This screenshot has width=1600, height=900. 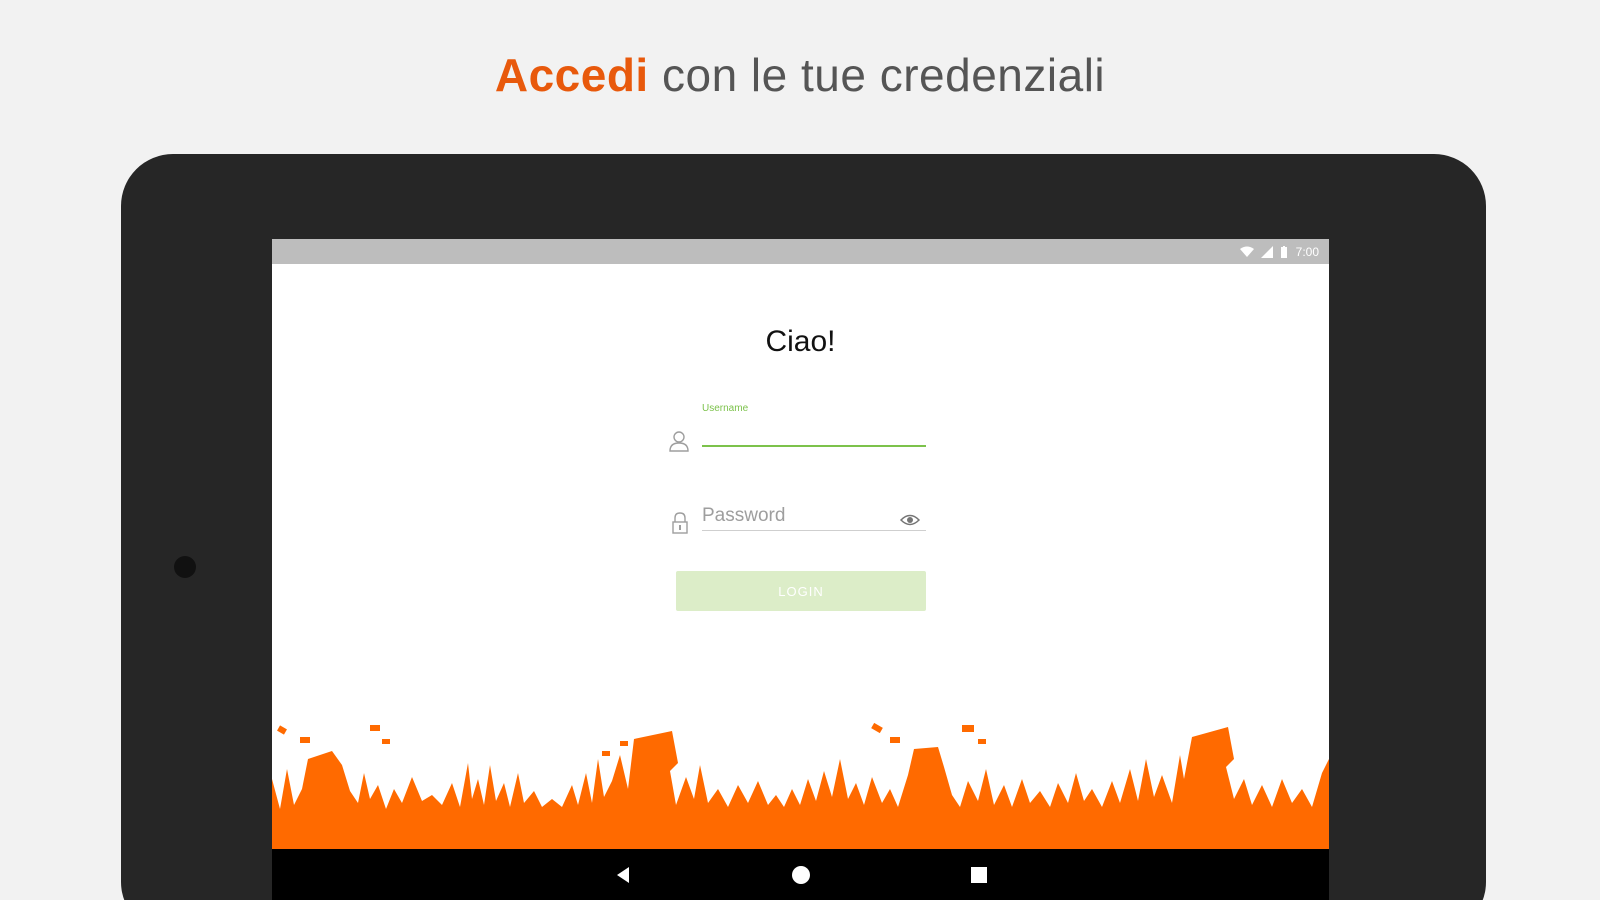 What do you see at coordinates (1266, 251) in the screenshot?
I see `signal-icon` at bounding box center [1266, 251].